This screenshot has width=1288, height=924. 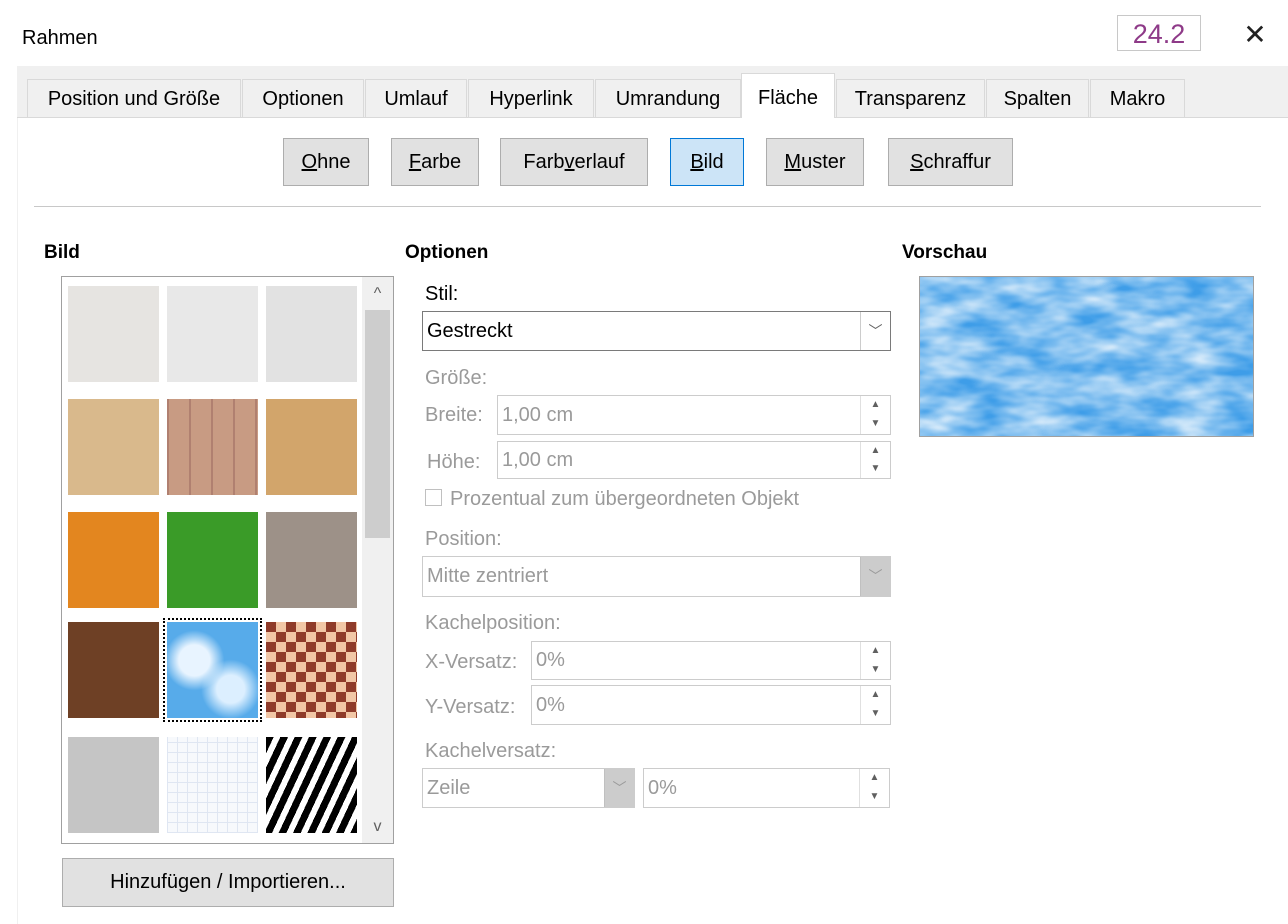 What do you see at coordinates (470, 331) in the screenshot?
I see `style-value: Gestreckt` at bounding box center [470, 331].